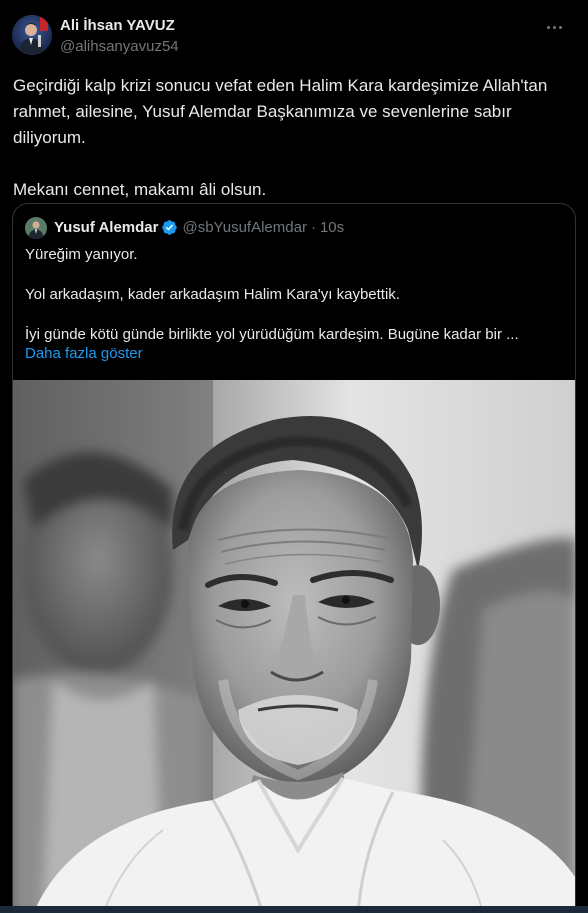 The image size is (588, 913). Describe the element at coordinates (554, 27) in the screenshot. I see `more-options-icon` at that location.